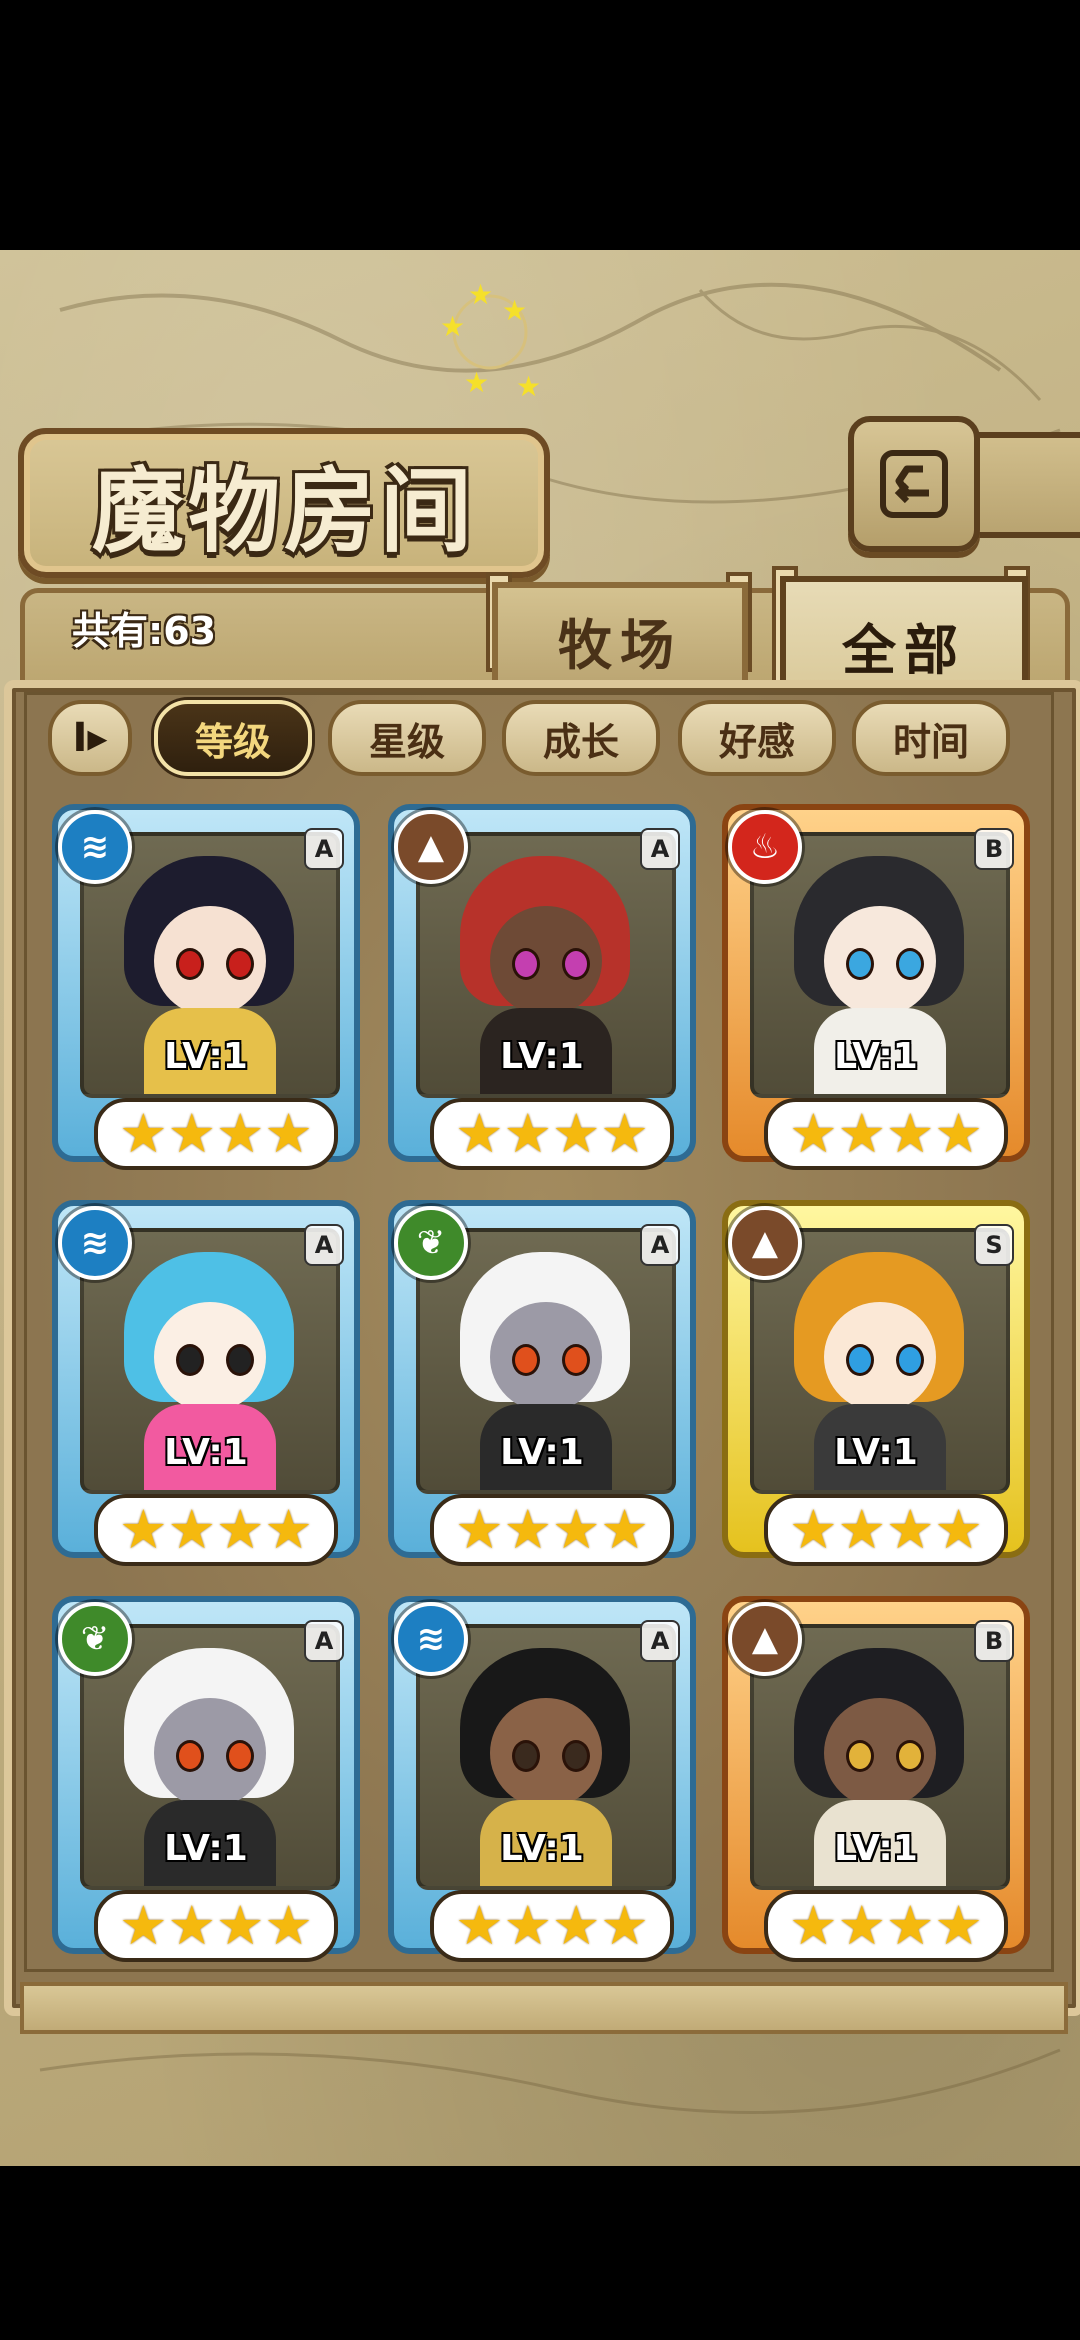 This screenshot has width=1080, height=2340. What do you see at coordinates (544, 2008) in the screenshot?
I see `panel-bottom-bar` at bounding box center [544, 2008].